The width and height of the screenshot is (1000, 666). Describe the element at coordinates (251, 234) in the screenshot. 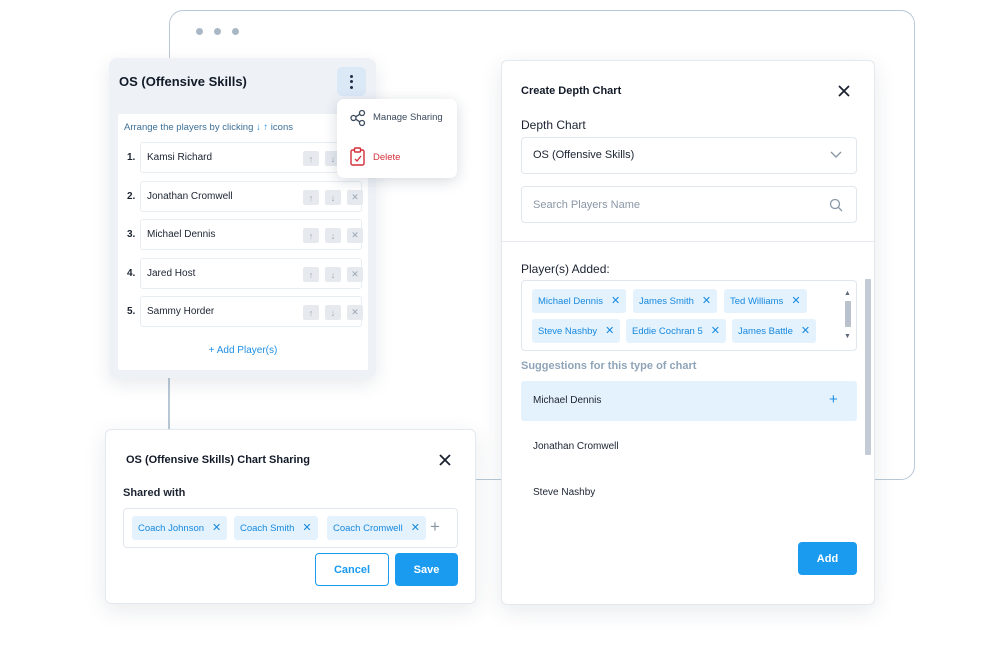

I see `player-box: Michael Dennis ↑ ↓ ✕` at that location.